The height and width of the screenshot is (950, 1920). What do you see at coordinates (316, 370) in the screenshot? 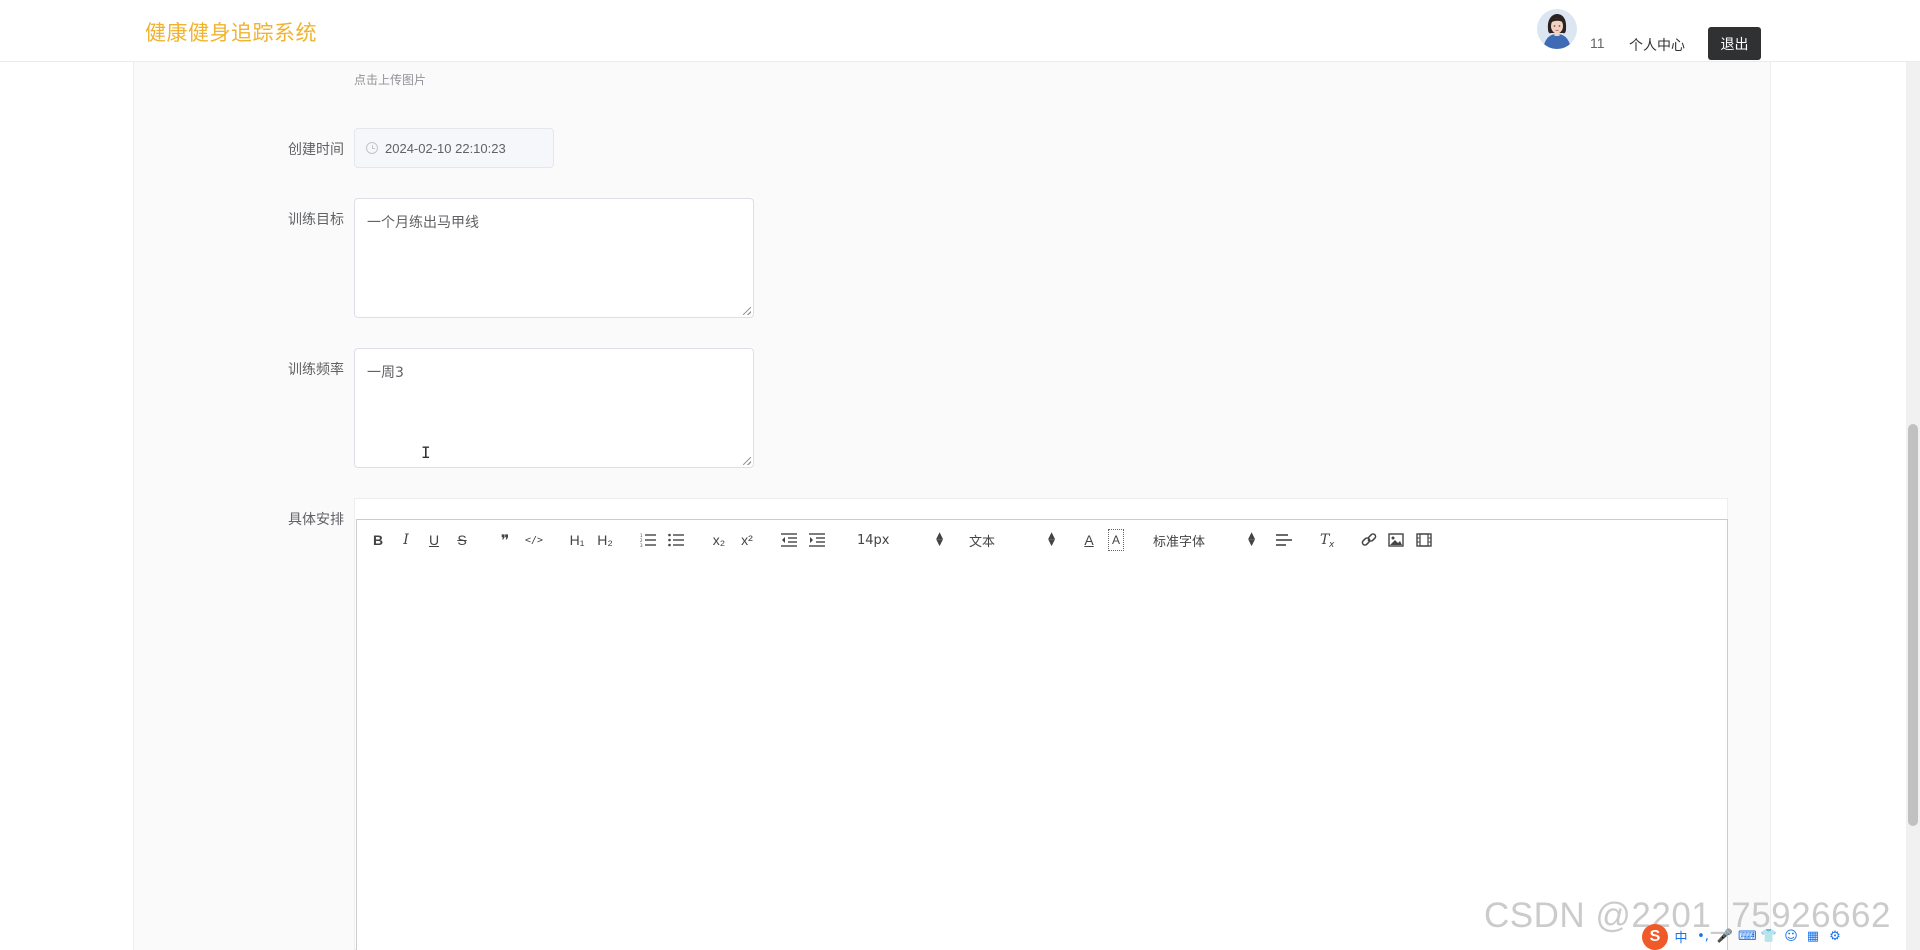
I see `training-frequency-label: 训练频率` at bounding box center [316, 370].